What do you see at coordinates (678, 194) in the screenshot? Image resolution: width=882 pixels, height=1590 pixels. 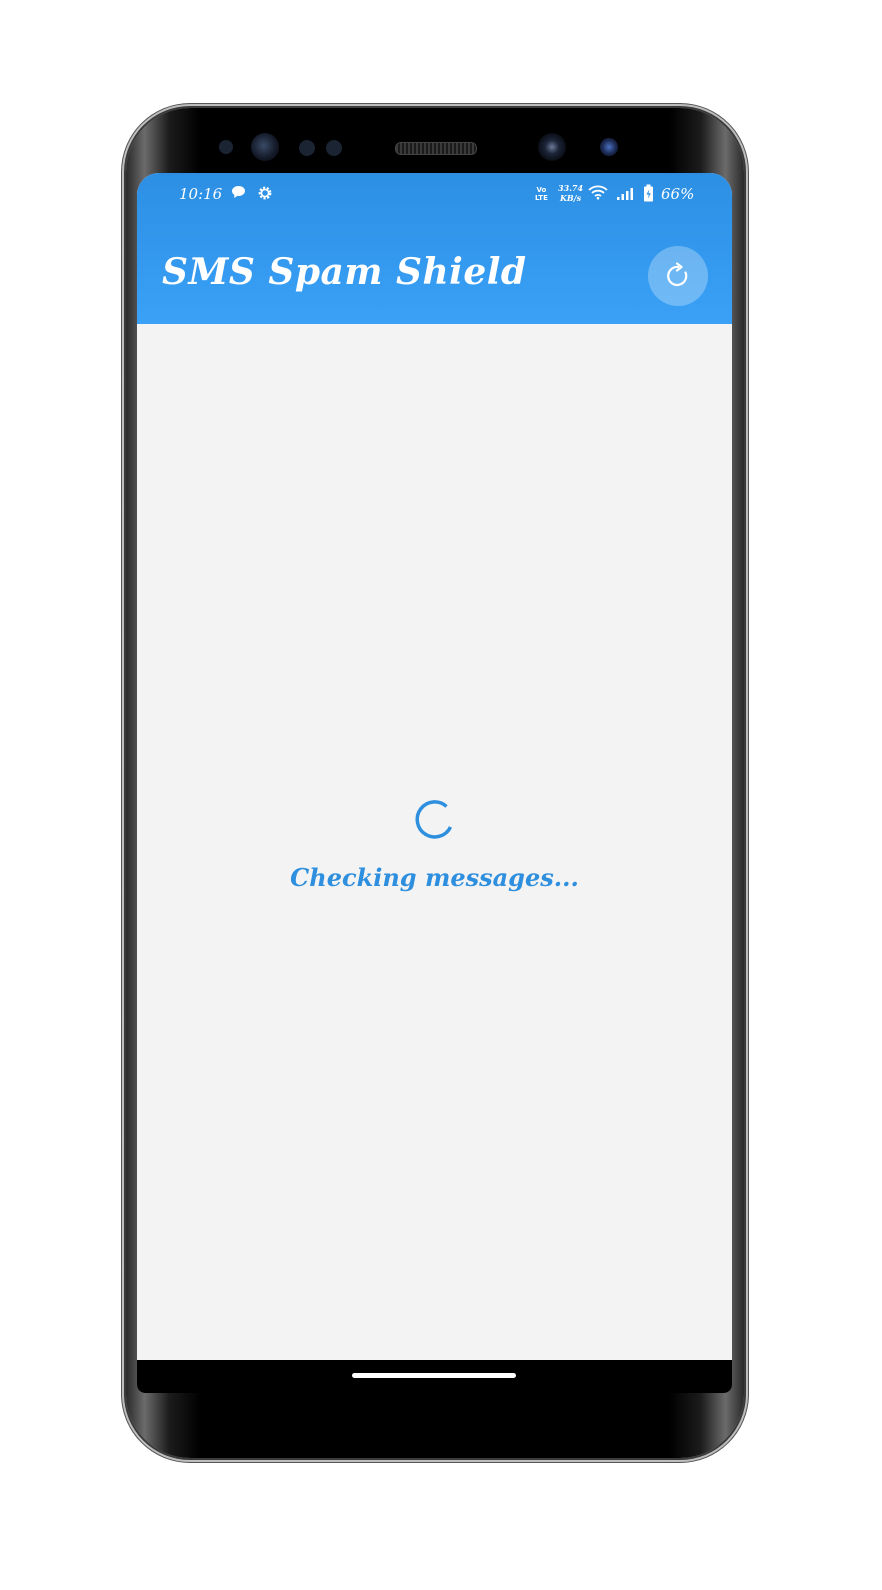 I see `battery-percent: 66%` at bounding box center [678, 194].